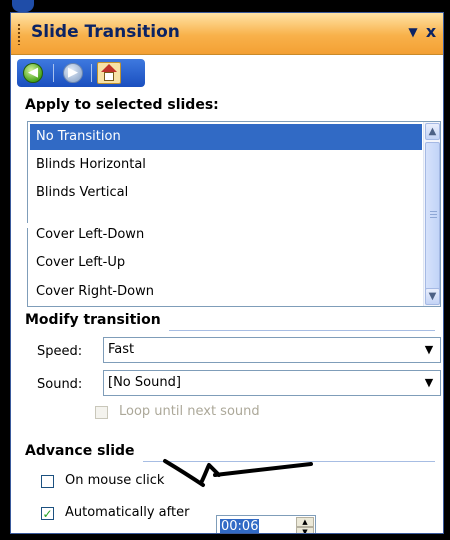  Describe the element at coordinates (144, 382) in the screenshot. I see `sound-value: [No Sound]` at that location.